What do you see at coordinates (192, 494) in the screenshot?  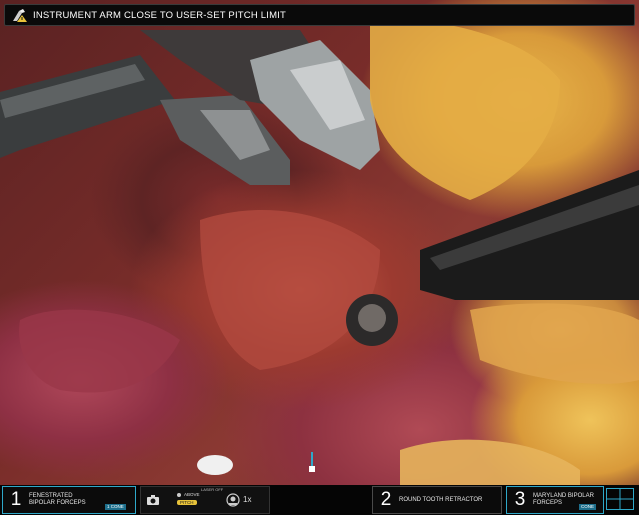 I see `above-label: ABOVE` at bounding box center [192, 494].